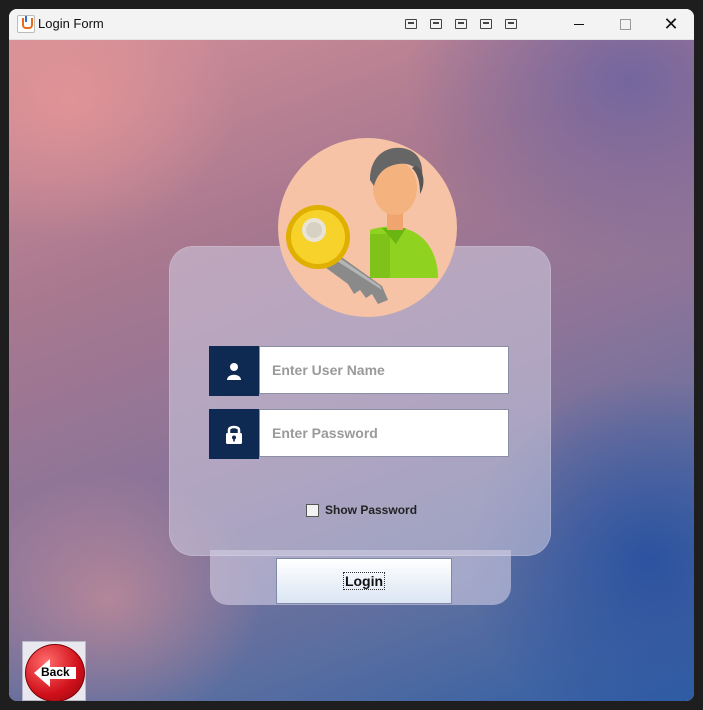 The height and width of the screenshot is (710, 703). I want to click on password-row, so click(360, 434).